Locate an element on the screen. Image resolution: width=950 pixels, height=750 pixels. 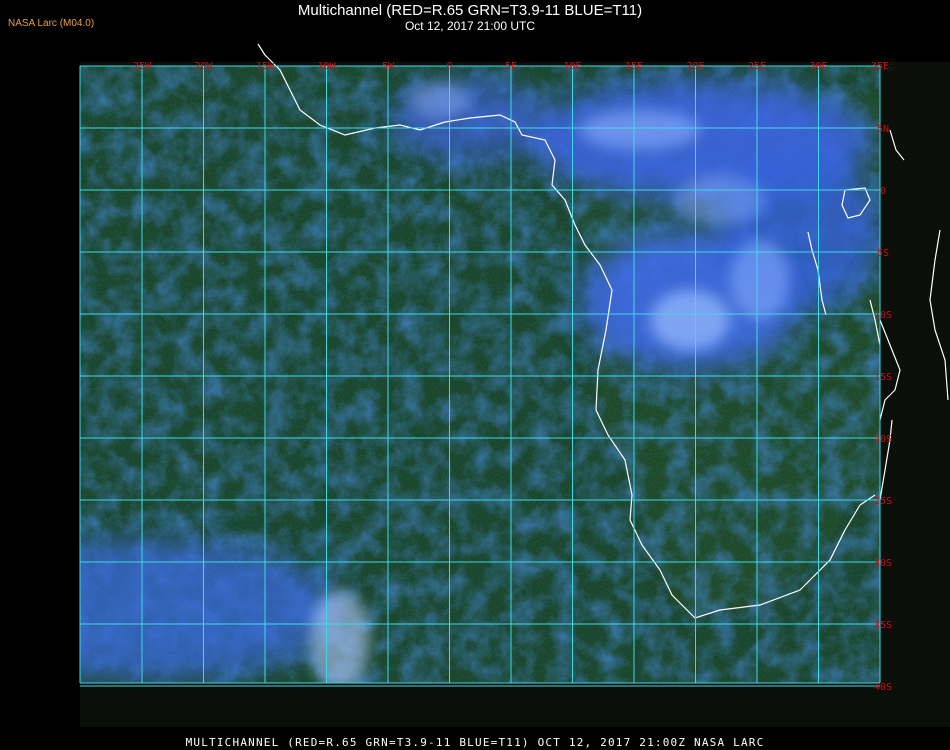
latitude-label: 35S is located at coordinates (883, 625).